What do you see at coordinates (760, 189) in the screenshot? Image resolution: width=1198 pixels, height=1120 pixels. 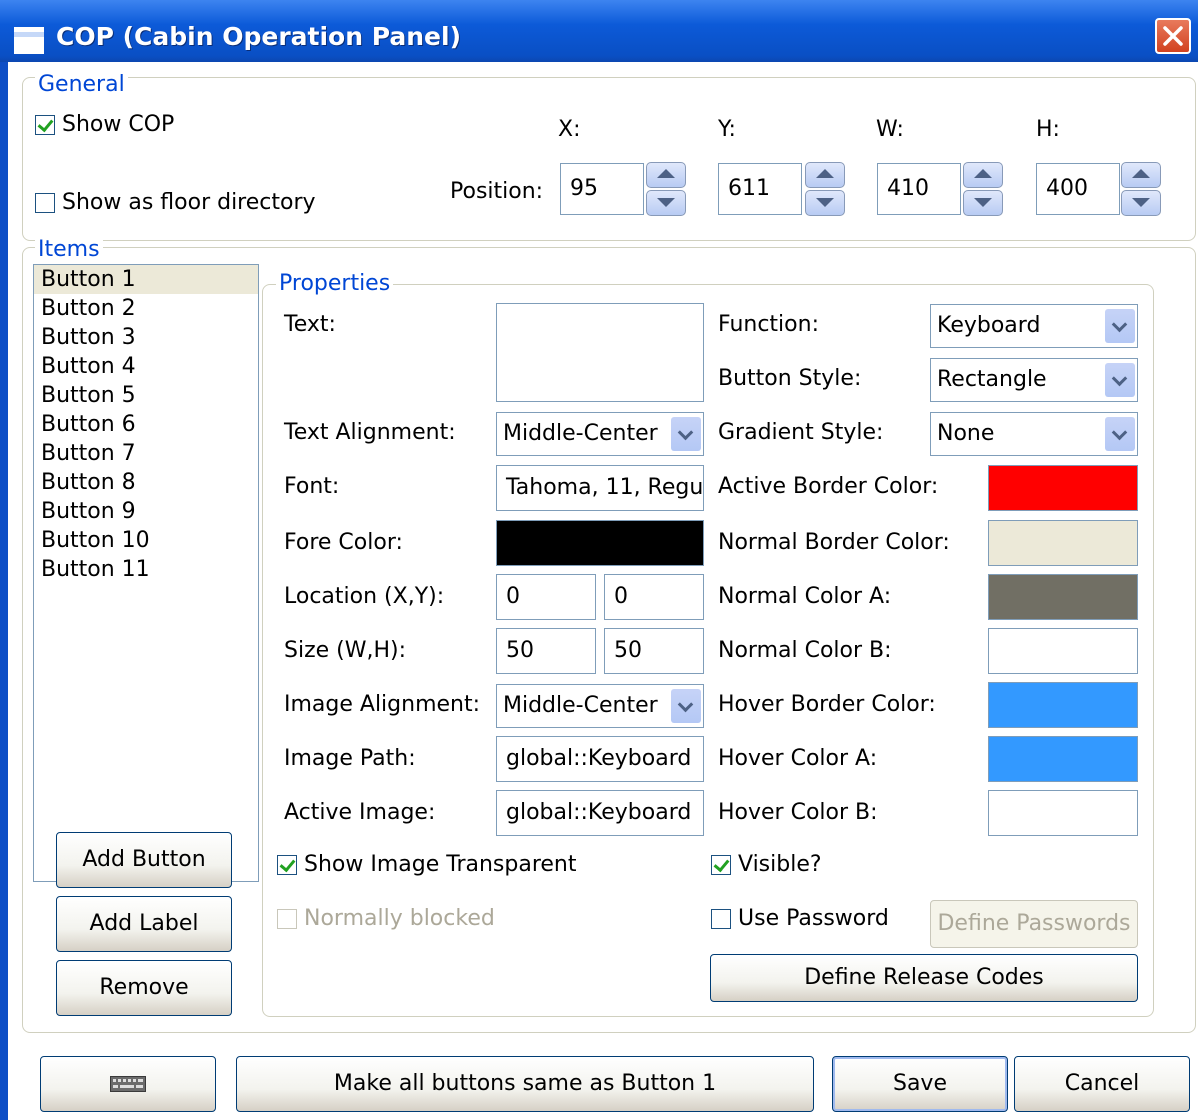 I see `position-y-input: 611` at bounding box center [760, 189].